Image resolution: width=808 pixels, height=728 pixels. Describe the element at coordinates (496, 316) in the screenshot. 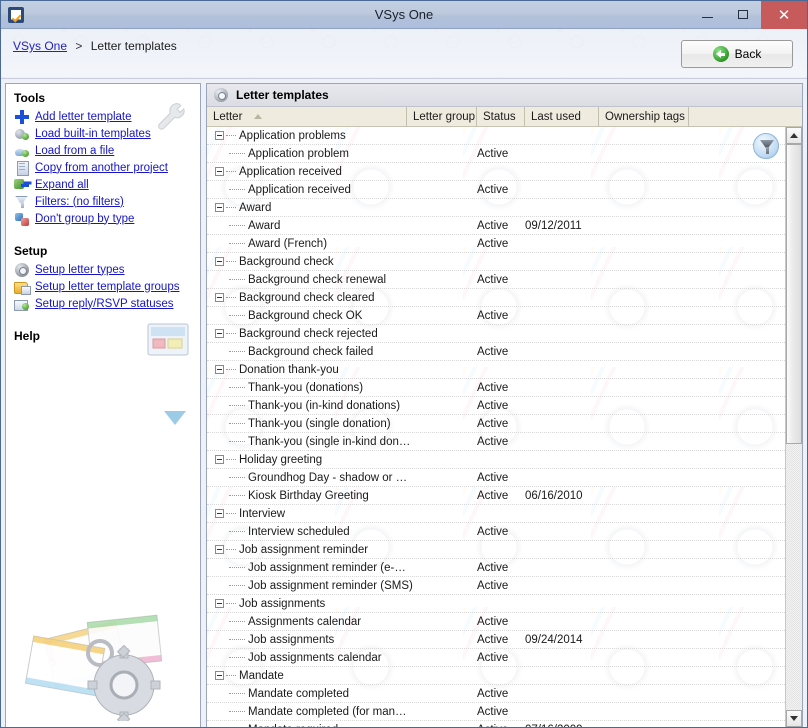

I see `table-row: Background check OK Active` at that location.